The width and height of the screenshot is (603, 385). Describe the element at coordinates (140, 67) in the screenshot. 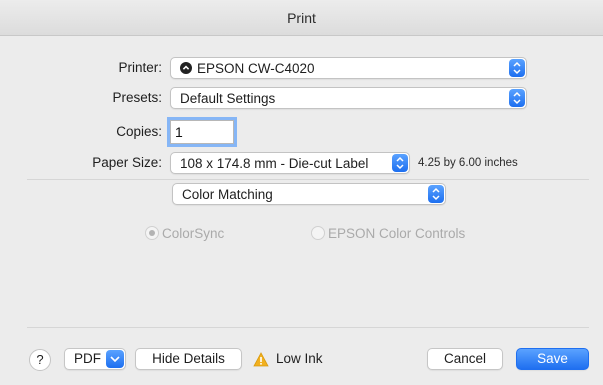

I see `printer-label: Printer:` at that location.